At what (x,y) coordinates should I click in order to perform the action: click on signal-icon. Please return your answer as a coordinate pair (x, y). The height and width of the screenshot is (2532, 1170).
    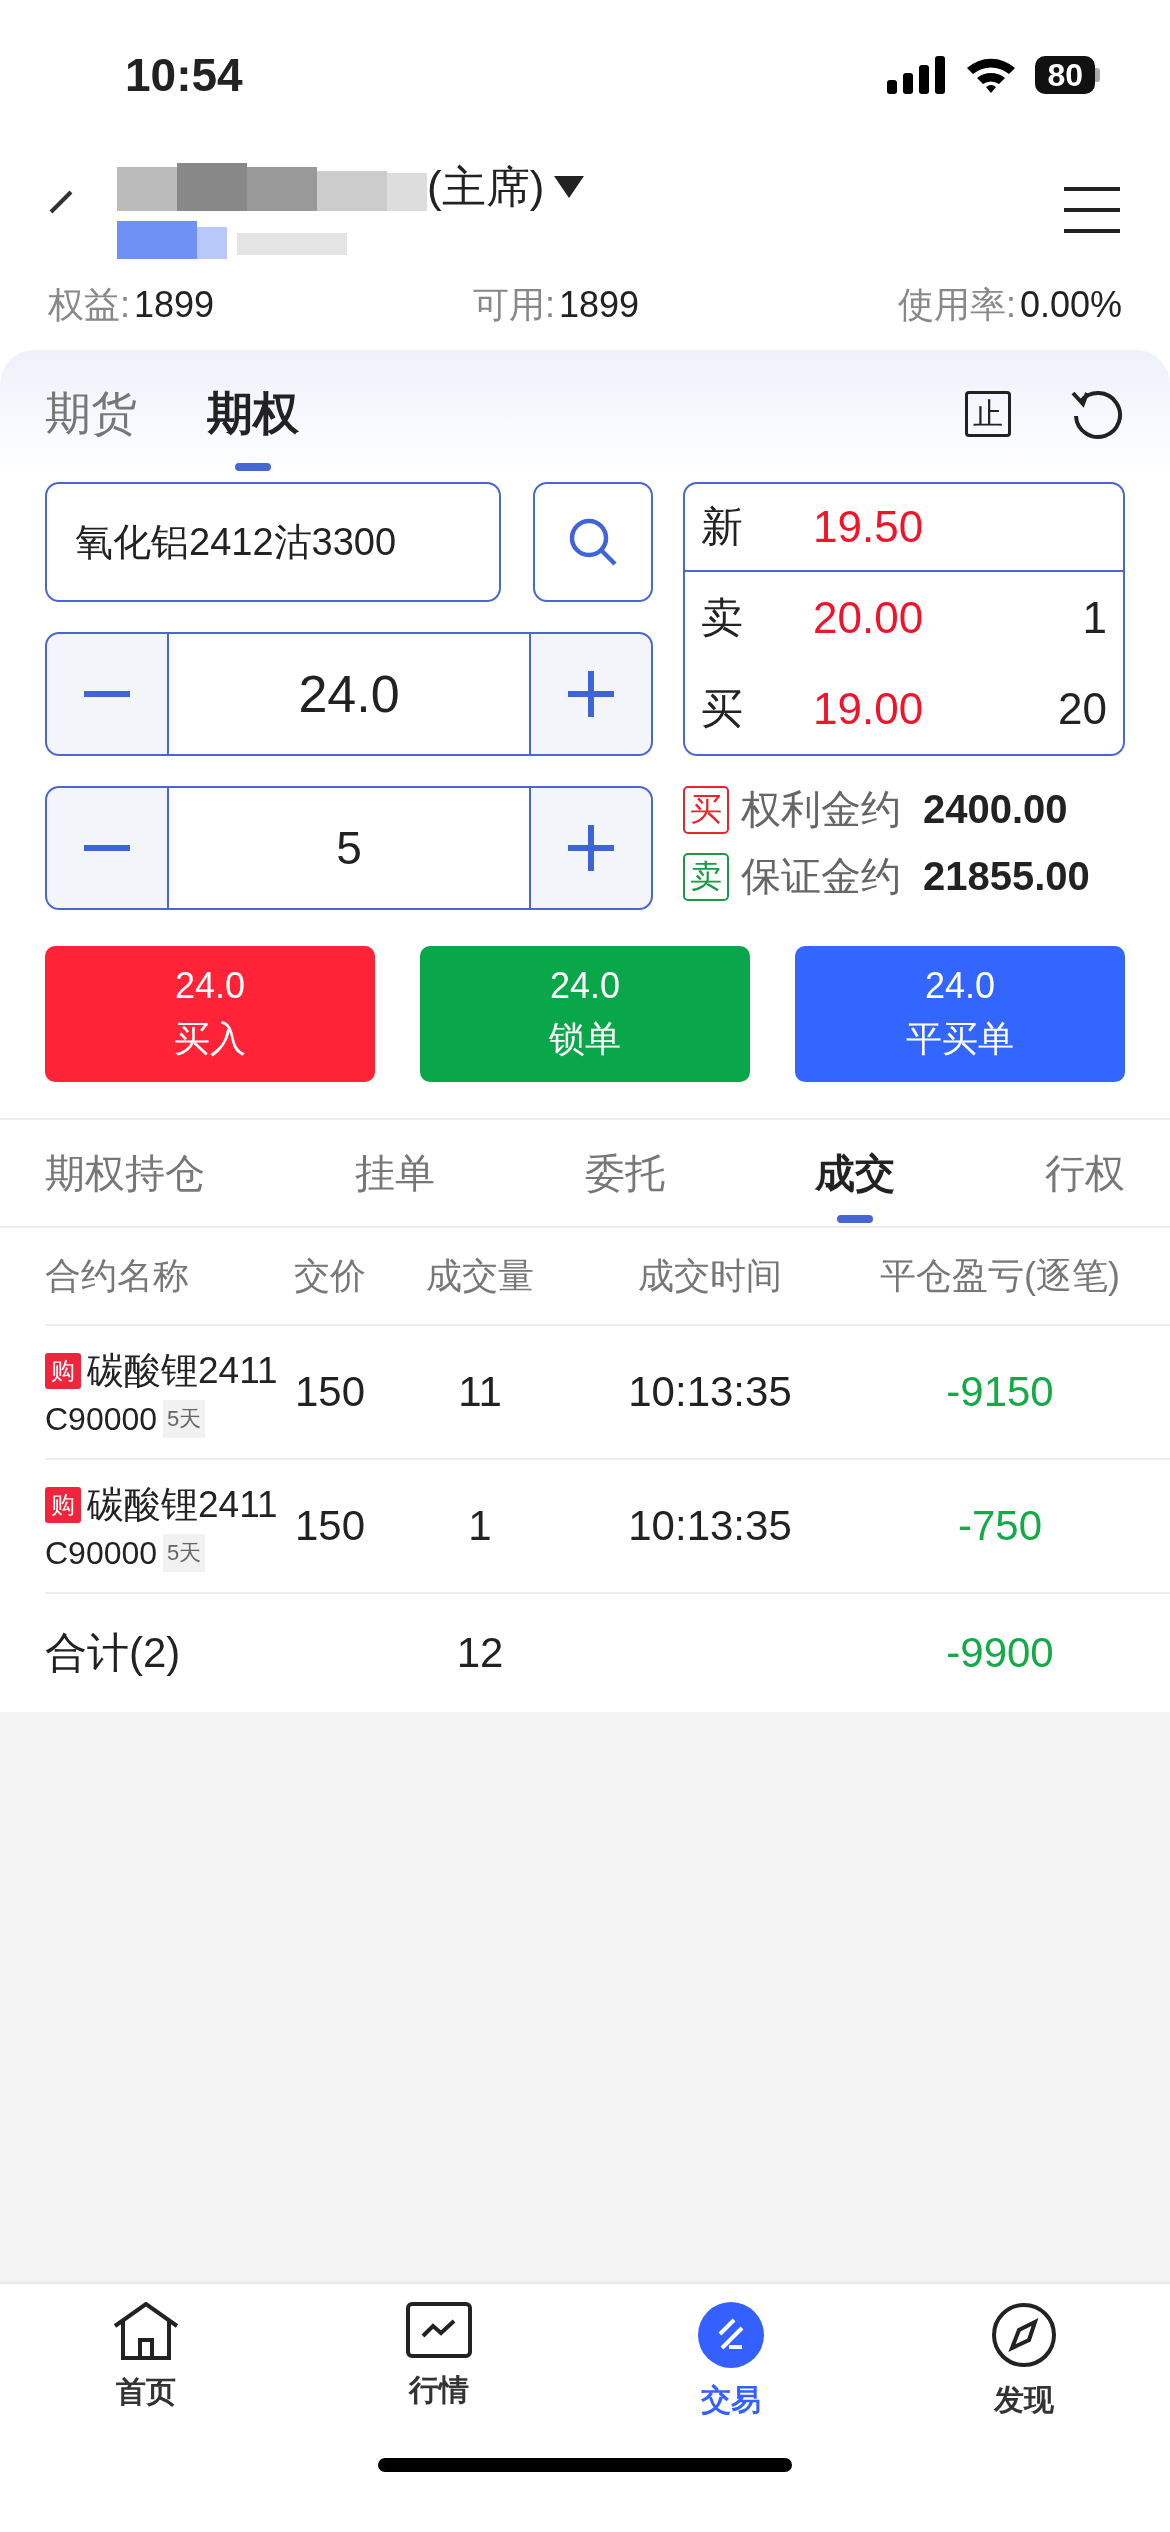
    Looking at the image, I should click on (917, 75).